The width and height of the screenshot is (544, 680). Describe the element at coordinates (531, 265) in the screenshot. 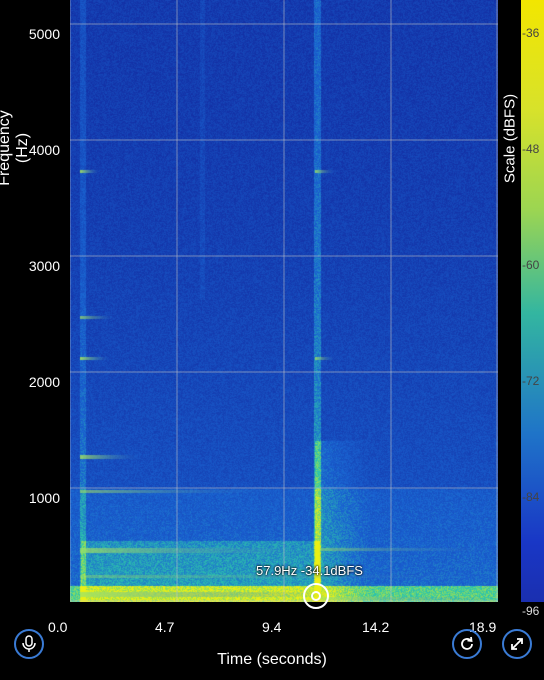

I see `scale-tick-label: -60` at that location.